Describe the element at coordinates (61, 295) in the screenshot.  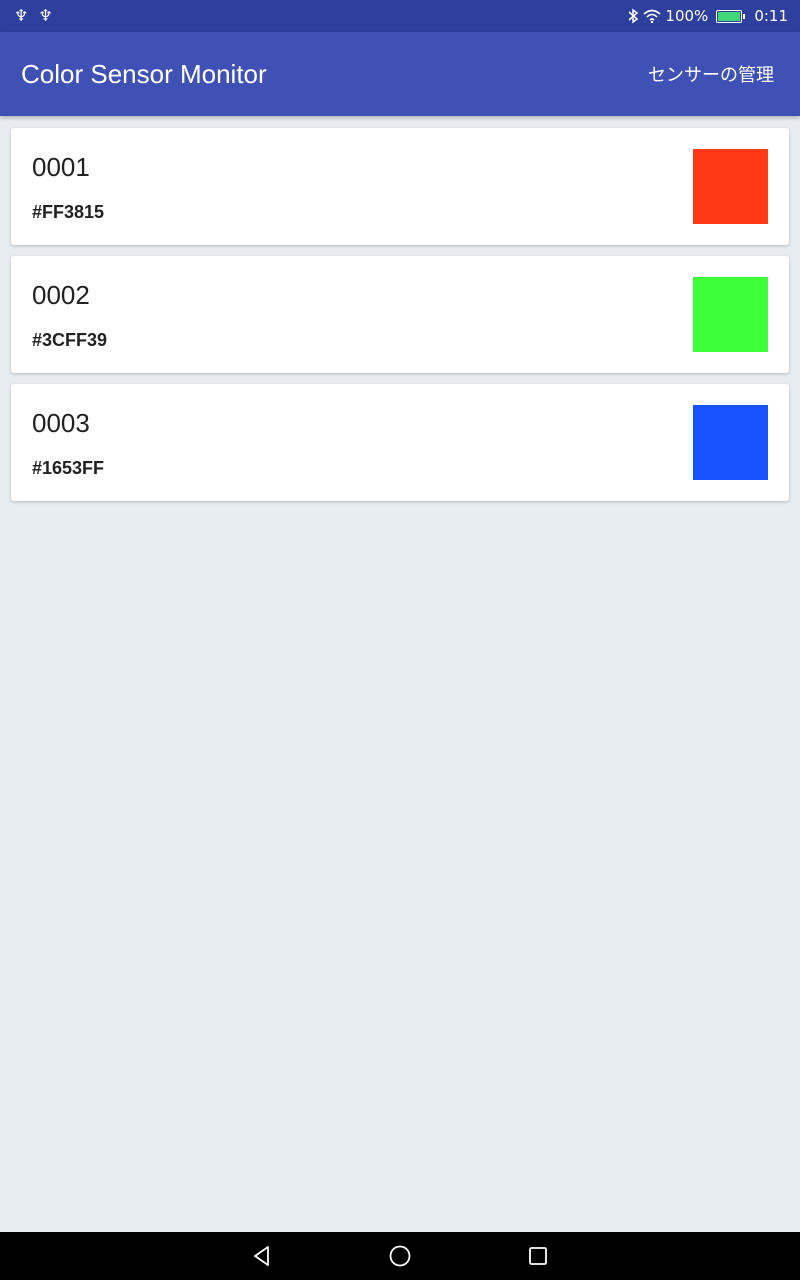
I see `sensor-id: 0002` at that location.